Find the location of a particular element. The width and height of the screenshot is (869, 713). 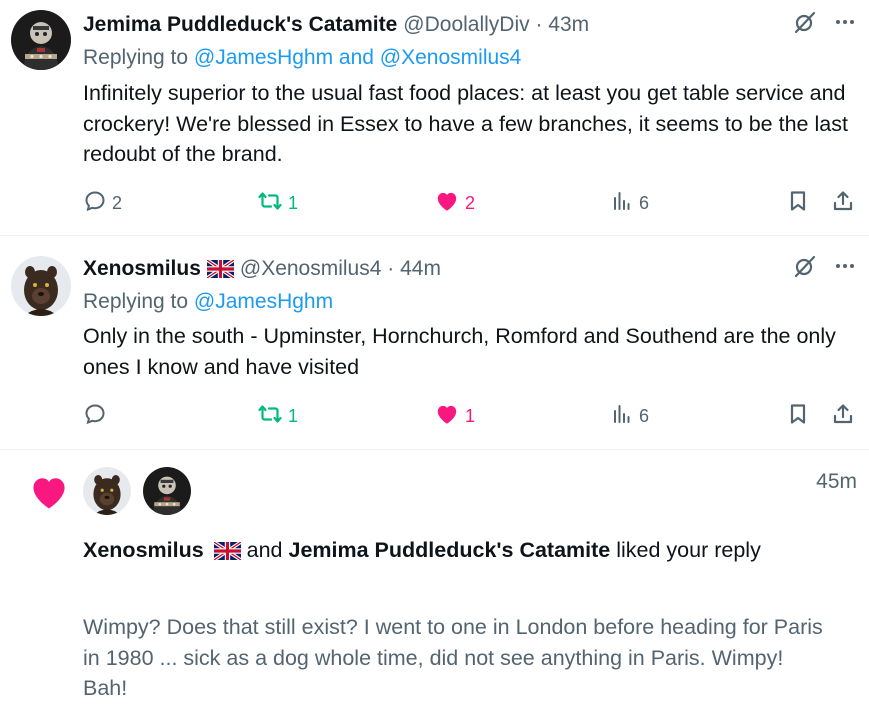

author-name: Xenosmilus is located at coordinates (142, 269).